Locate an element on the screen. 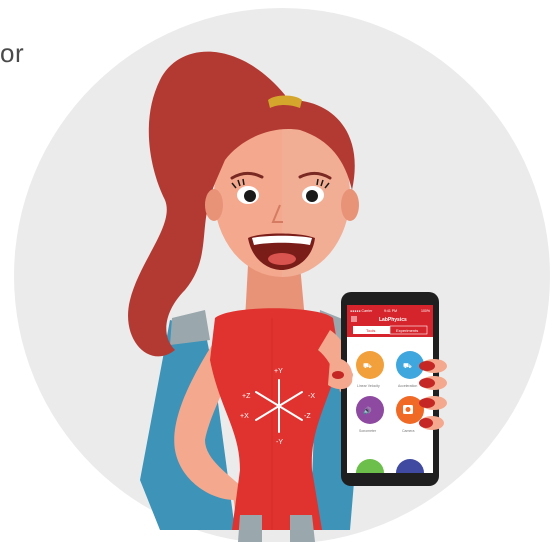 The width and height of the screenshot is (558, 542). fast-truck-icon: ⛟ is located at coordinates (407, 366).